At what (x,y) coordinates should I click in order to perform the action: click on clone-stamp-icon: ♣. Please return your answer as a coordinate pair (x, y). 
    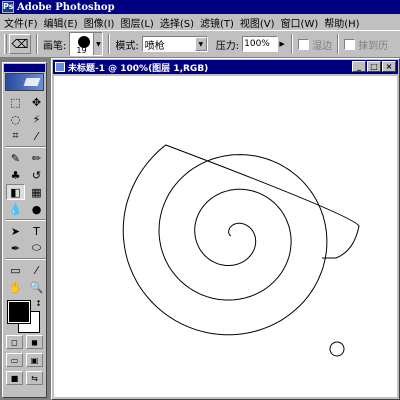
    Looking at the image, I should click on (15, 175).